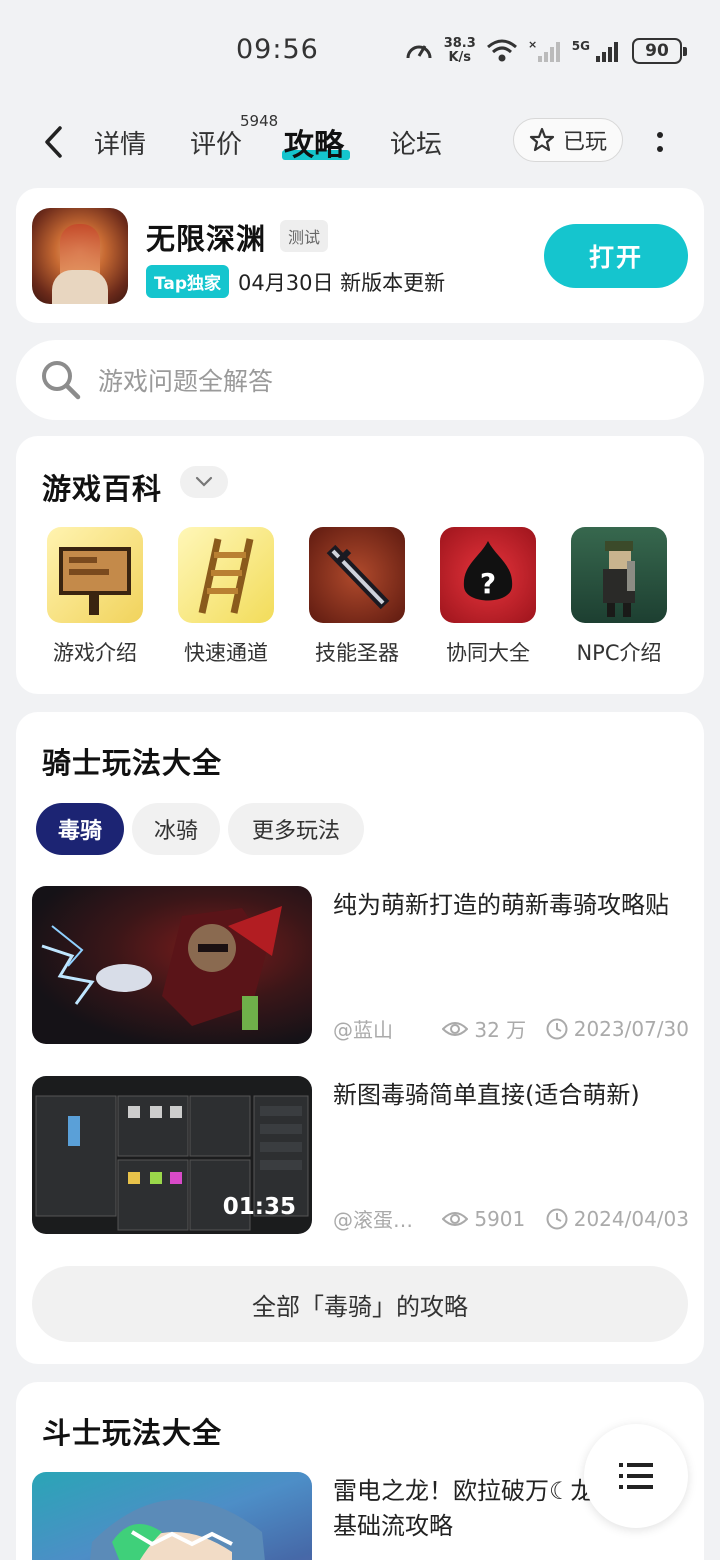 The image size is (720, 1560). I want to click on view-all-guides-button: 全部「毒骑」的攻略, so click(360, 1304).